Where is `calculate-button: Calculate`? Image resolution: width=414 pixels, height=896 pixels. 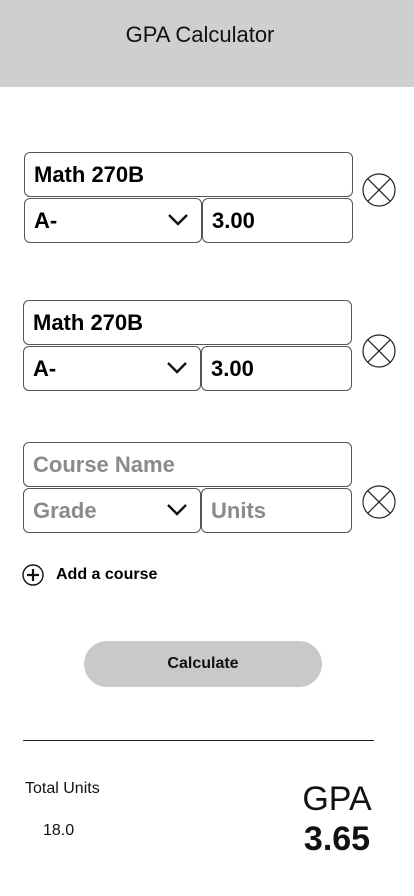
calculate-button: Calculate is located at coordinates (203, 664).